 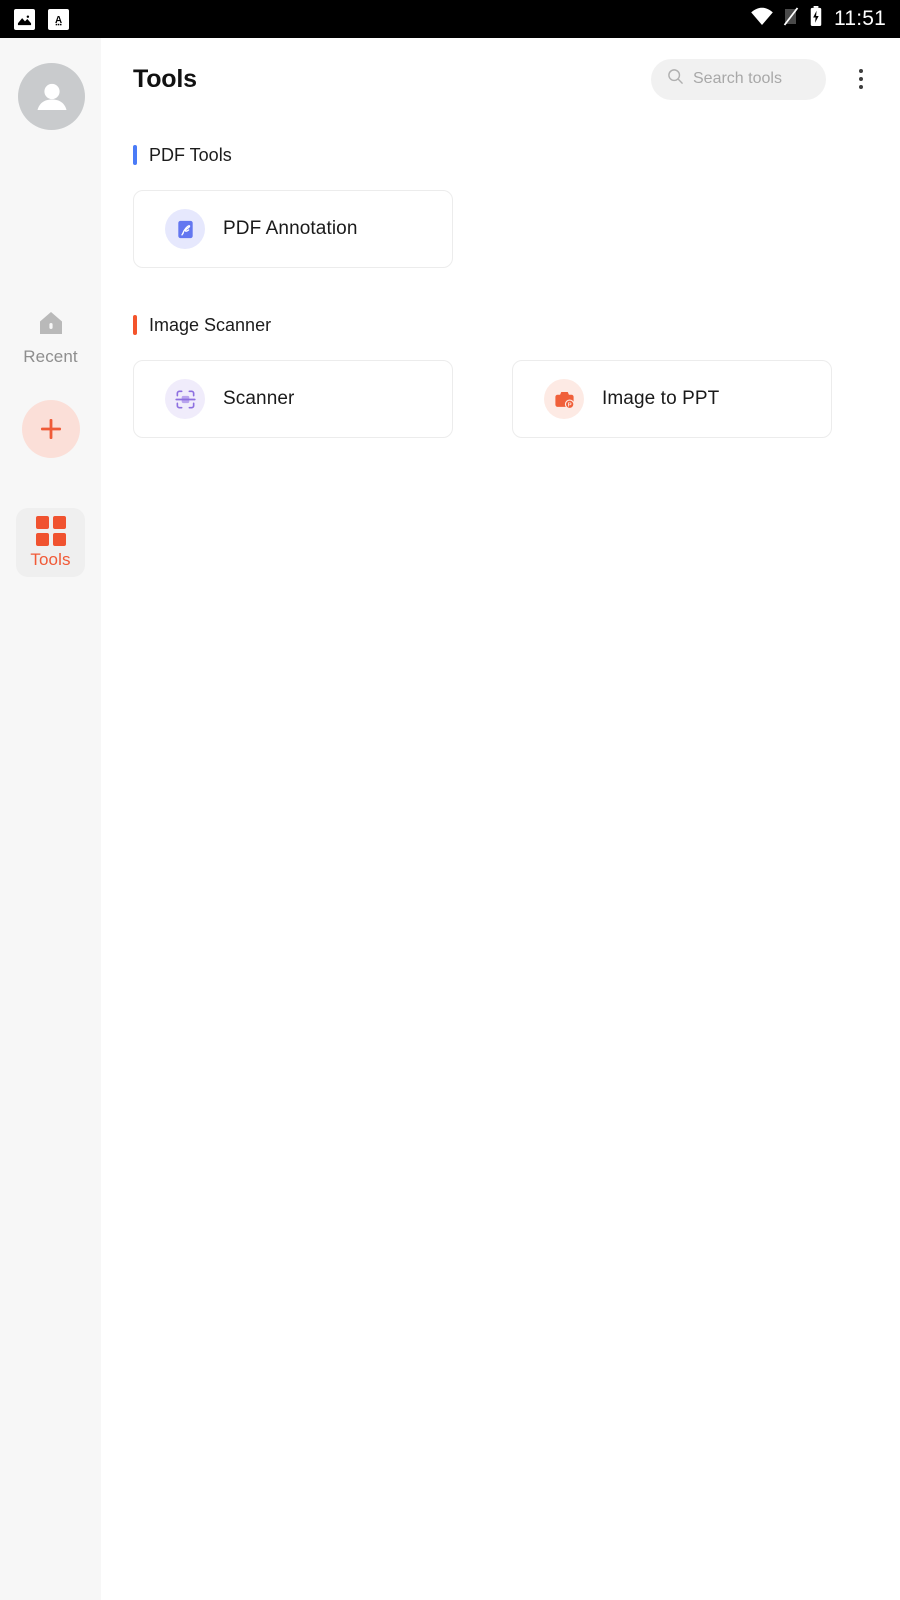 What do you see at coordinates (165, 78) in the screenshot?
I see `page-title: Tools` at bounding box center [165, 78].